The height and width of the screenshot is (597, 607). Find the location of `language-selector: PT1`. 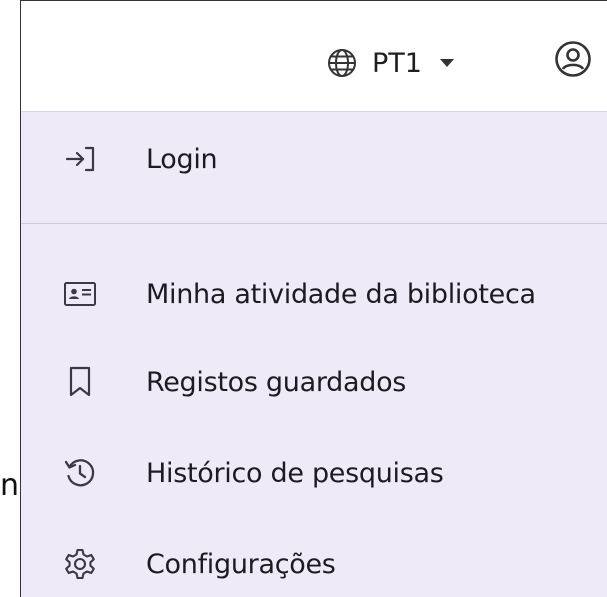

language-selector: PT1 is located at coordinates (390, 63).